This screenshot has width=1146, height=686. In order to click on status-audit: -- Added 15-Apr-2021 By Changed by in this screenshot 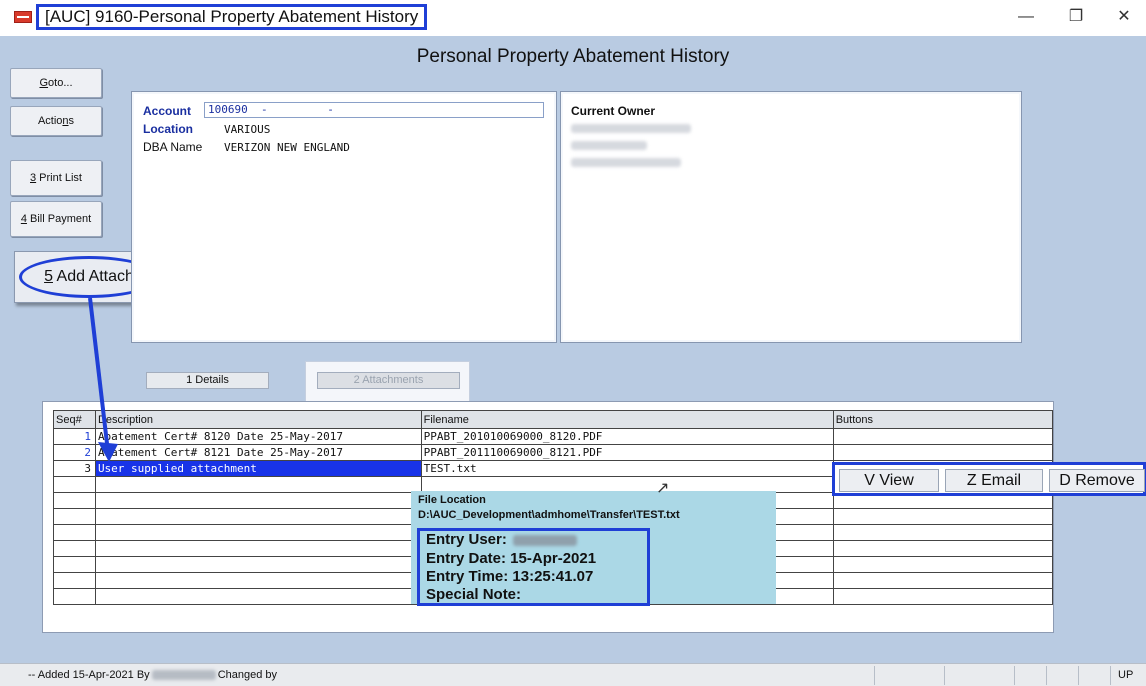, I will do `click(152, 675)`.